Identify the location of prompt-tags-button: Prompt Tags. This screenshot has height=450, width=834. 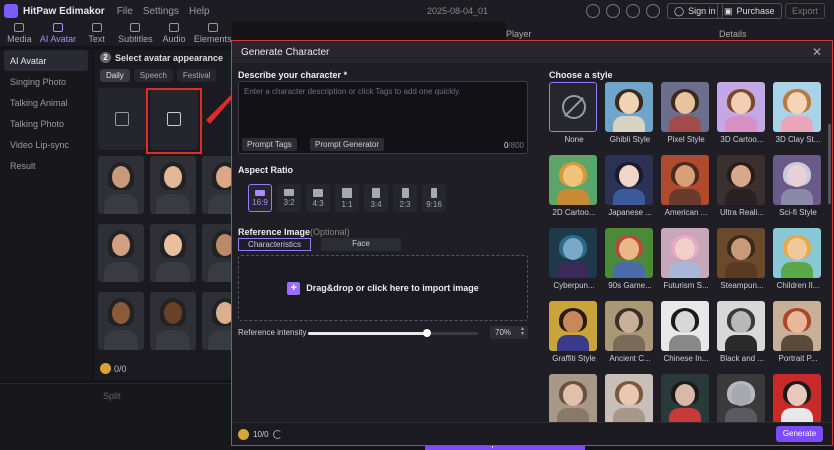
(269, 144).